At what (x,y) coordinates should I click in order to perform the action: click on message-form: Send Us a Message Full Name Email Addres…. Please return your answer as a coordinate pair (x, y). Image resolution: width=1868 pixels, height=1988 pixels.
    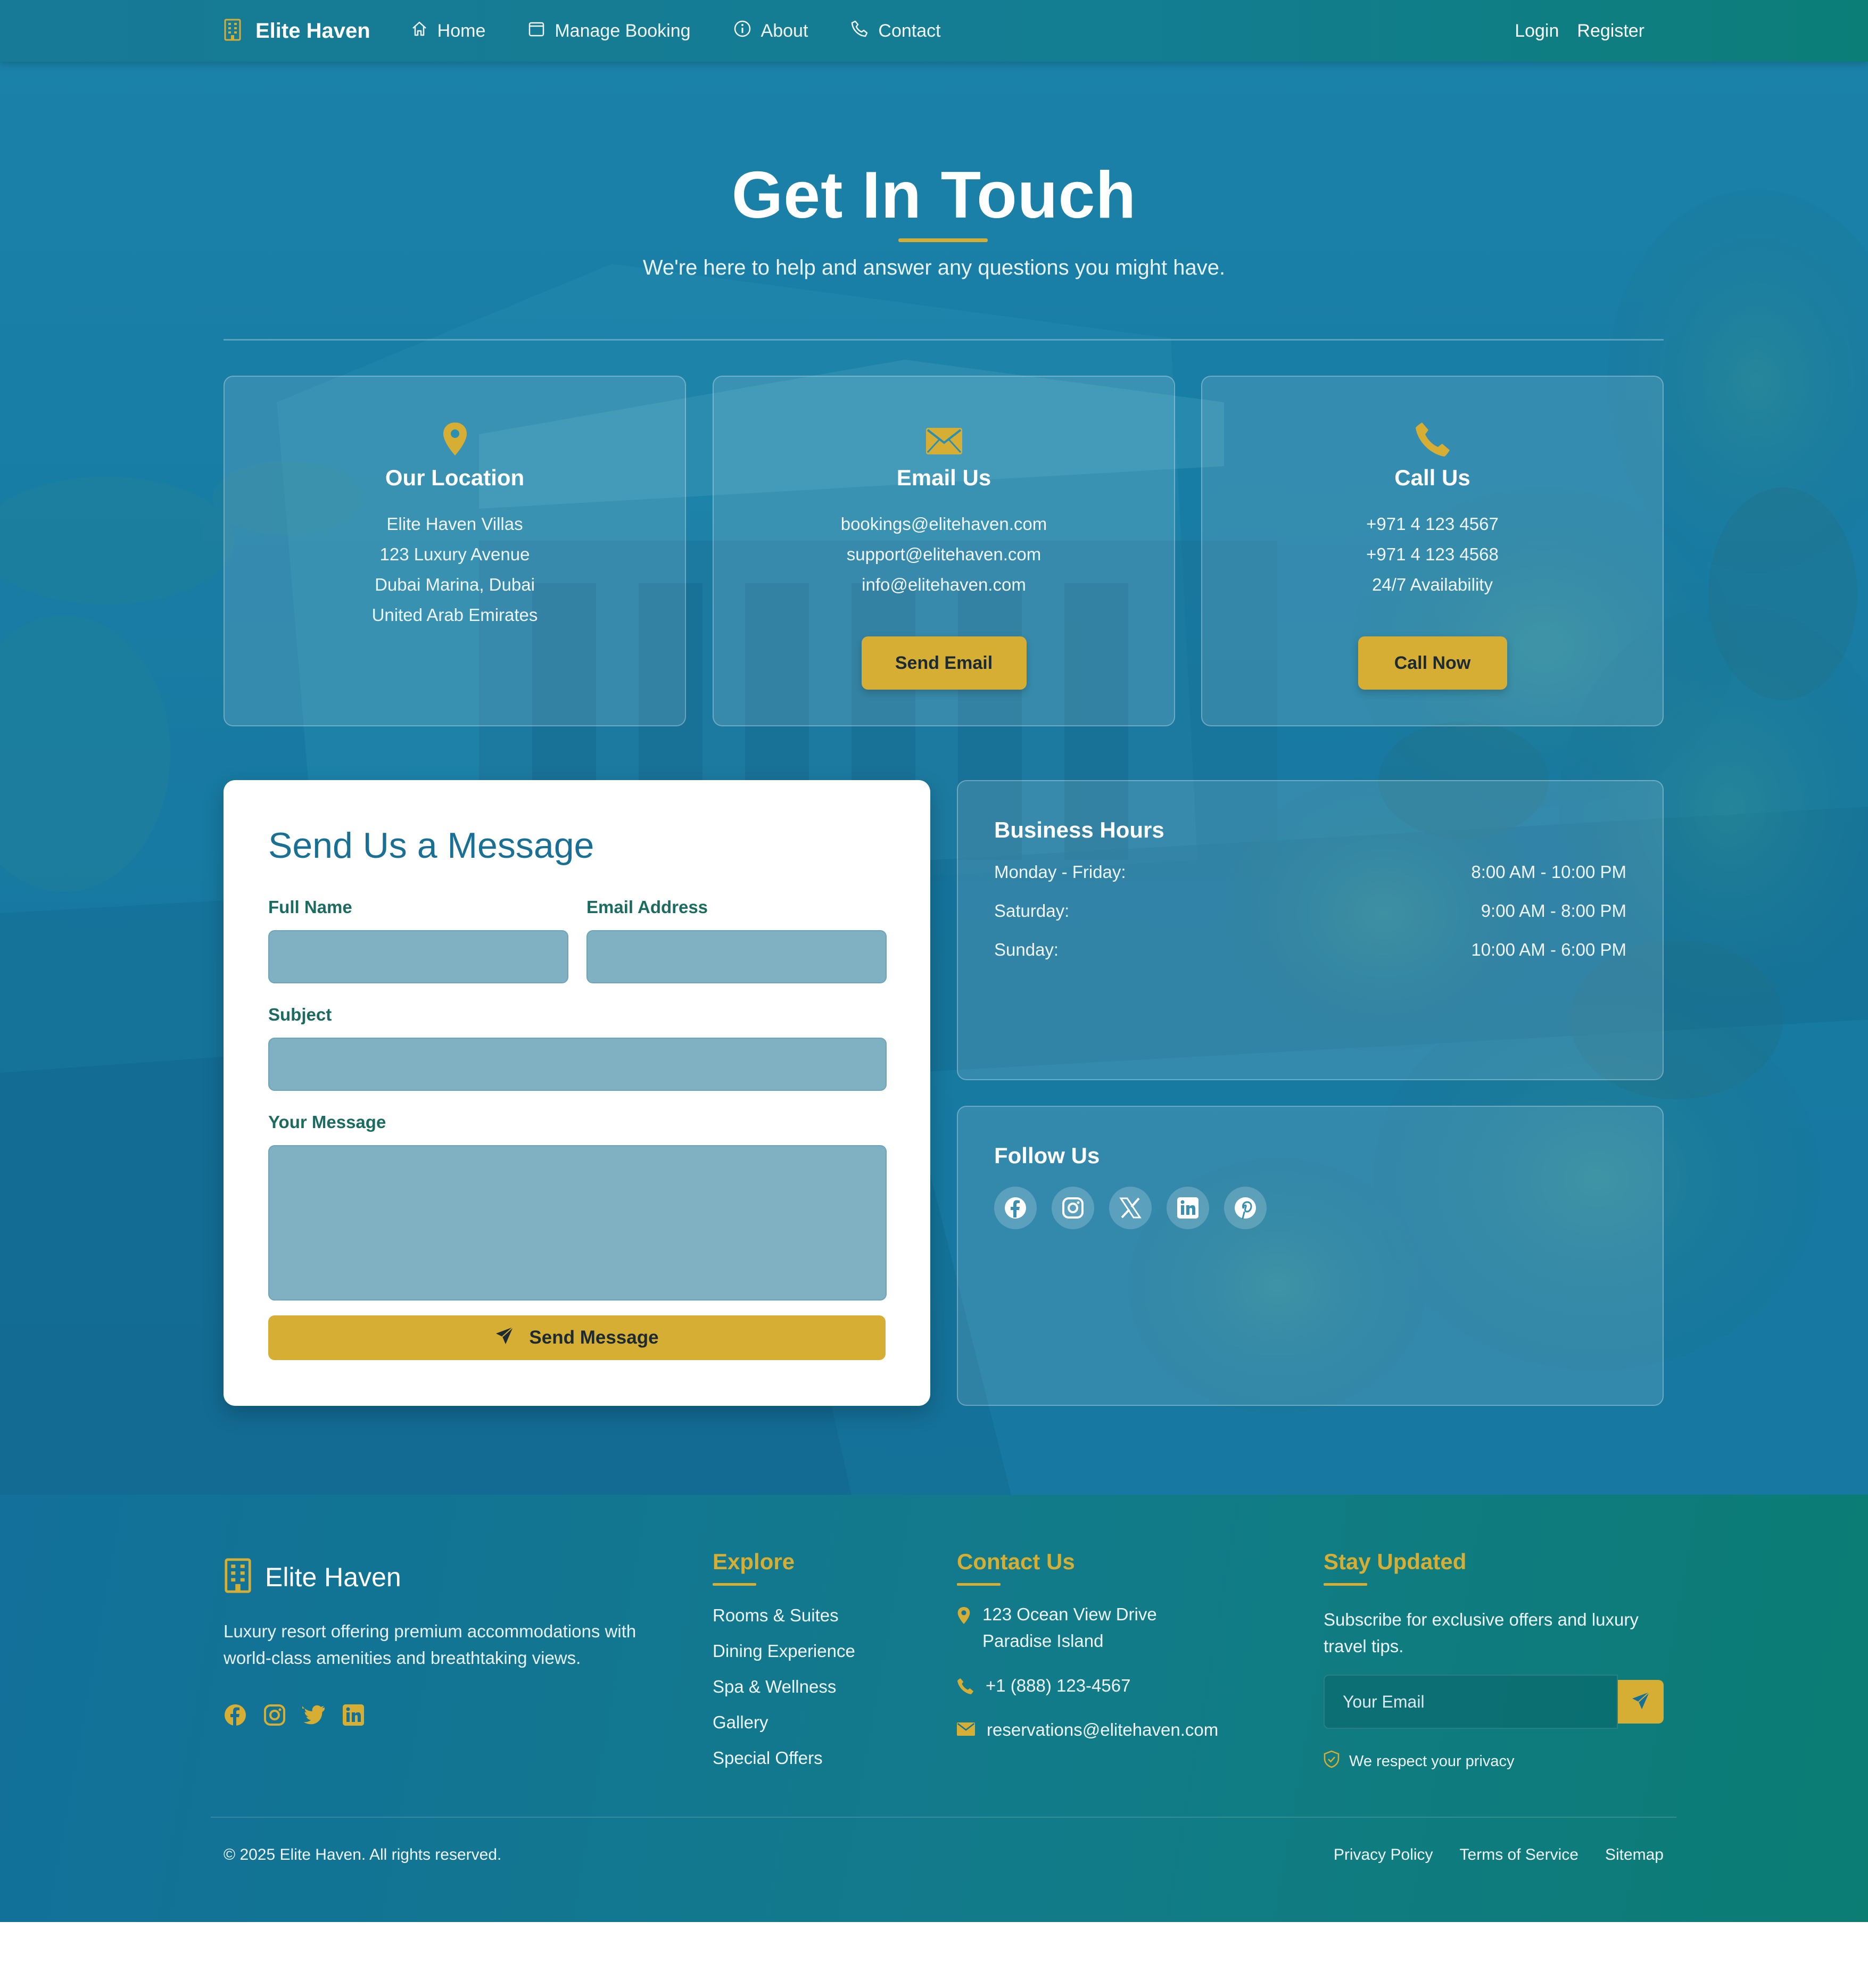
    Looking at the image, I should click on (577, 1093).